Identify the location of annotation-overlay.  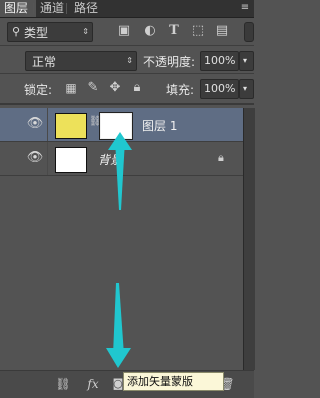
(119, 250).